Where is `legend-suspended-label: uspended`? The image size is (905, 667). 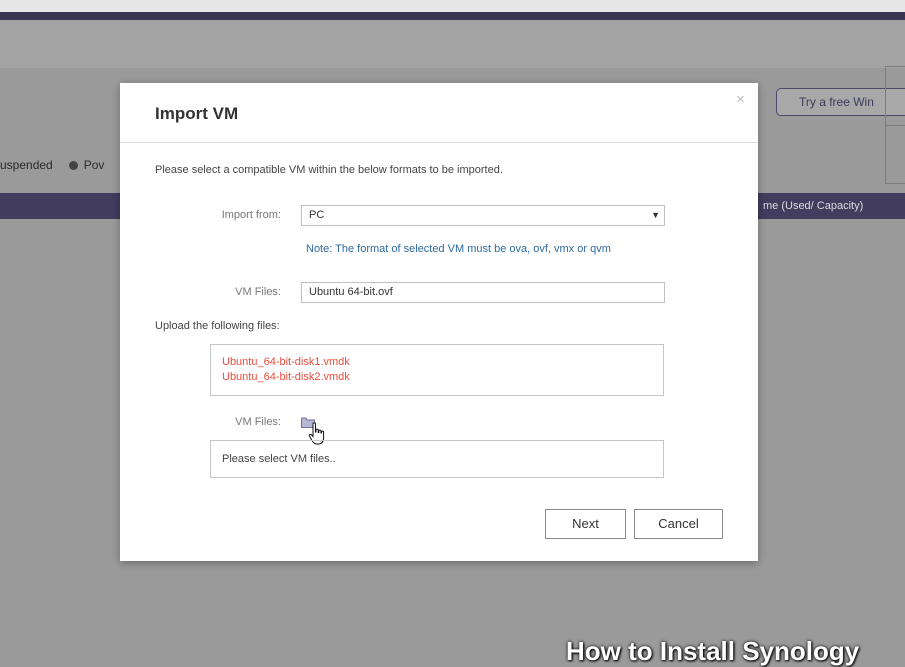
legend-suspended-label: uspended is located at coordinates (26, 165).